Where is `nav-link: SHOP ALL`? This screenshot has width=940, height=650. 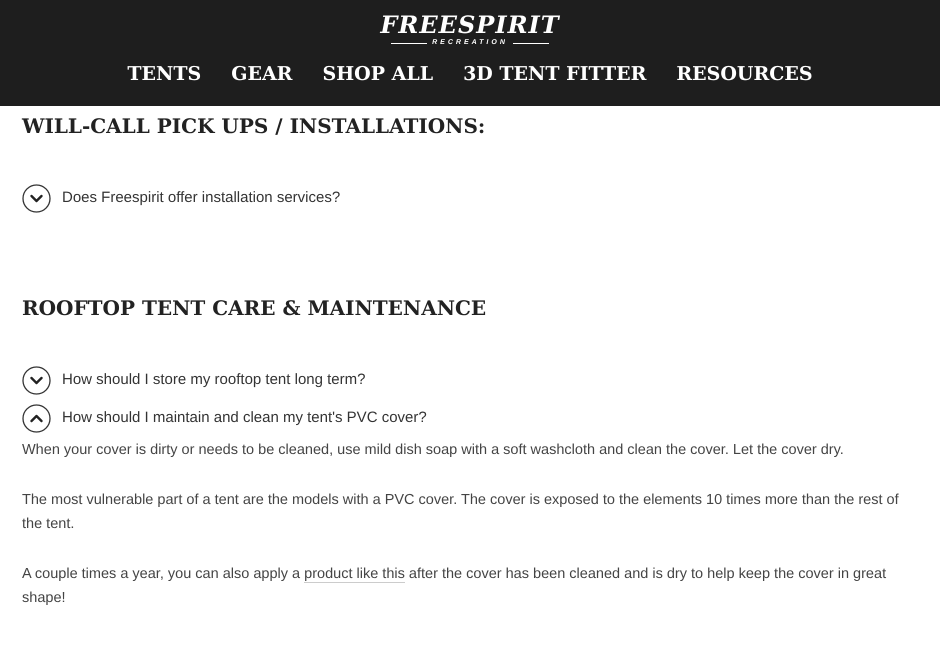 nav-link: SHOP ALL is located at coordinates (378, 74).